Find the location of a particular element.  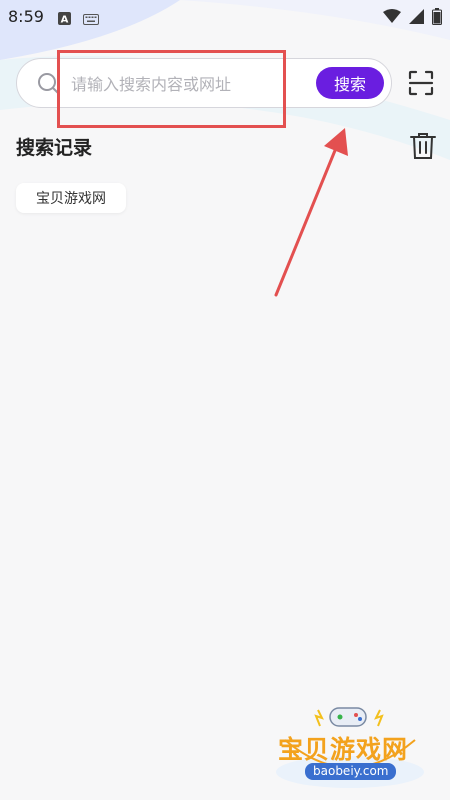

gamepad-icon is located at coordinates (348, 717).